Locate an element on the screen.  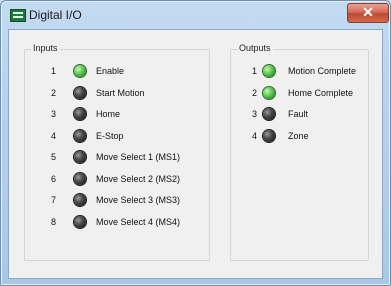
input-number: 3 is located at coordinates (53, 114).